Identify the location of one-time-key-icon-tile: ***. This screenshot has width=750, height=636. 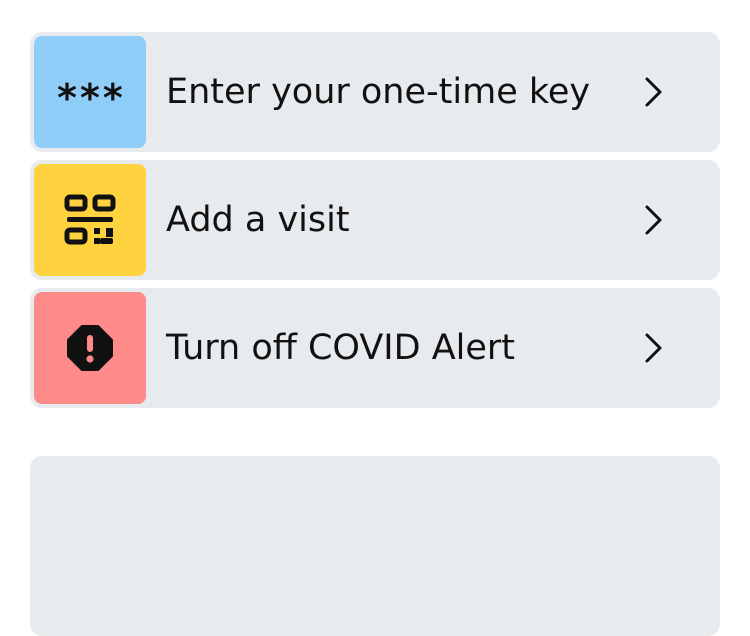
(90, 92).